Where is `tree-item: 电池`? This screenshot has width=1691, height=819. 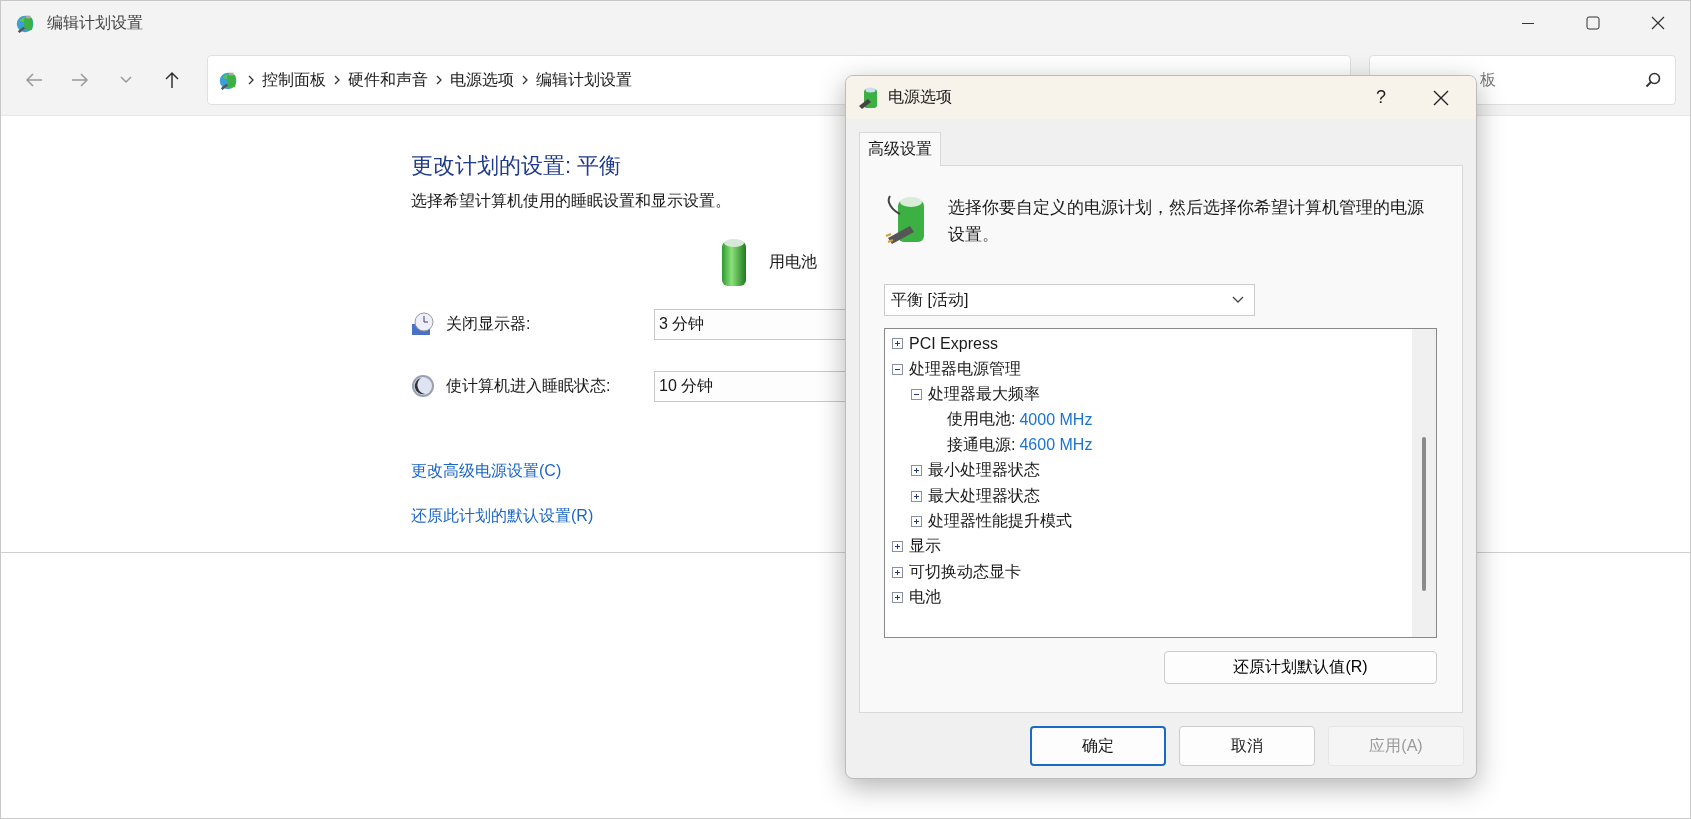
tree-item: 电池 is located at coordinates (925, 598).